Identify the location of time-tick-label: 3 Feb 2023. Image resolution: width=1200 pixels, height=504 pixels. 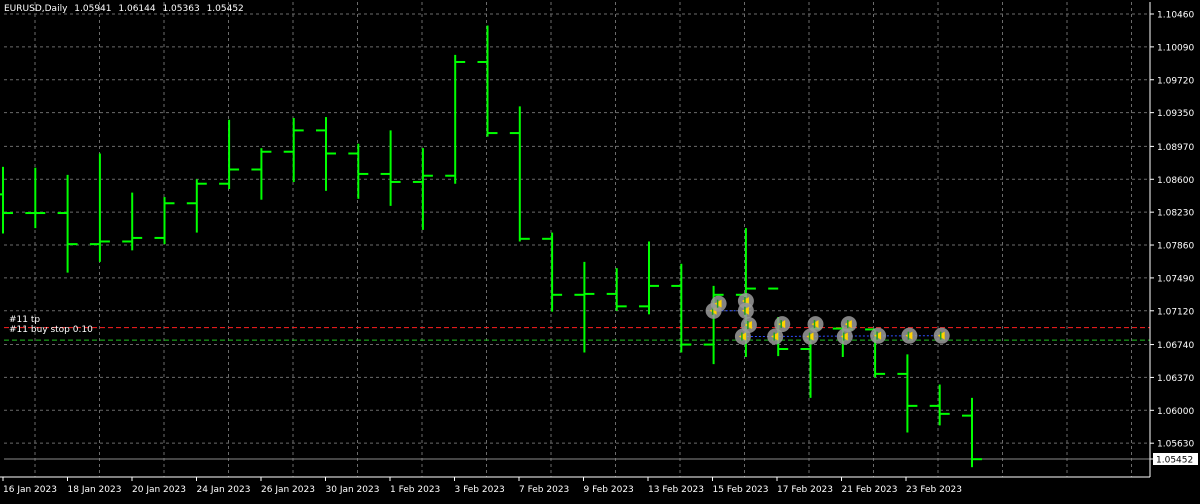
(480, 490).